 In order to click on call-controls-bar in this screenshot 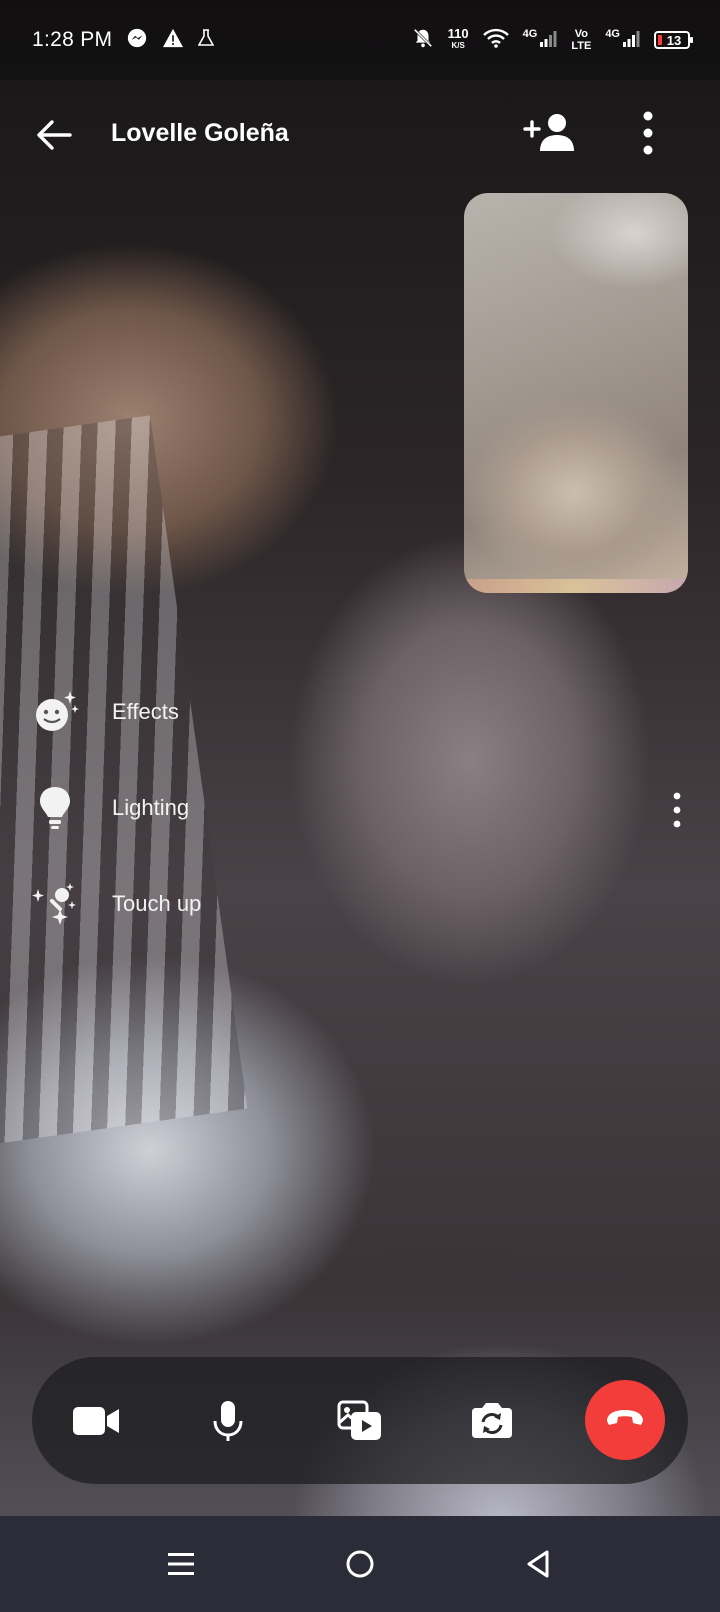, I will do `click(360, 1420)`.